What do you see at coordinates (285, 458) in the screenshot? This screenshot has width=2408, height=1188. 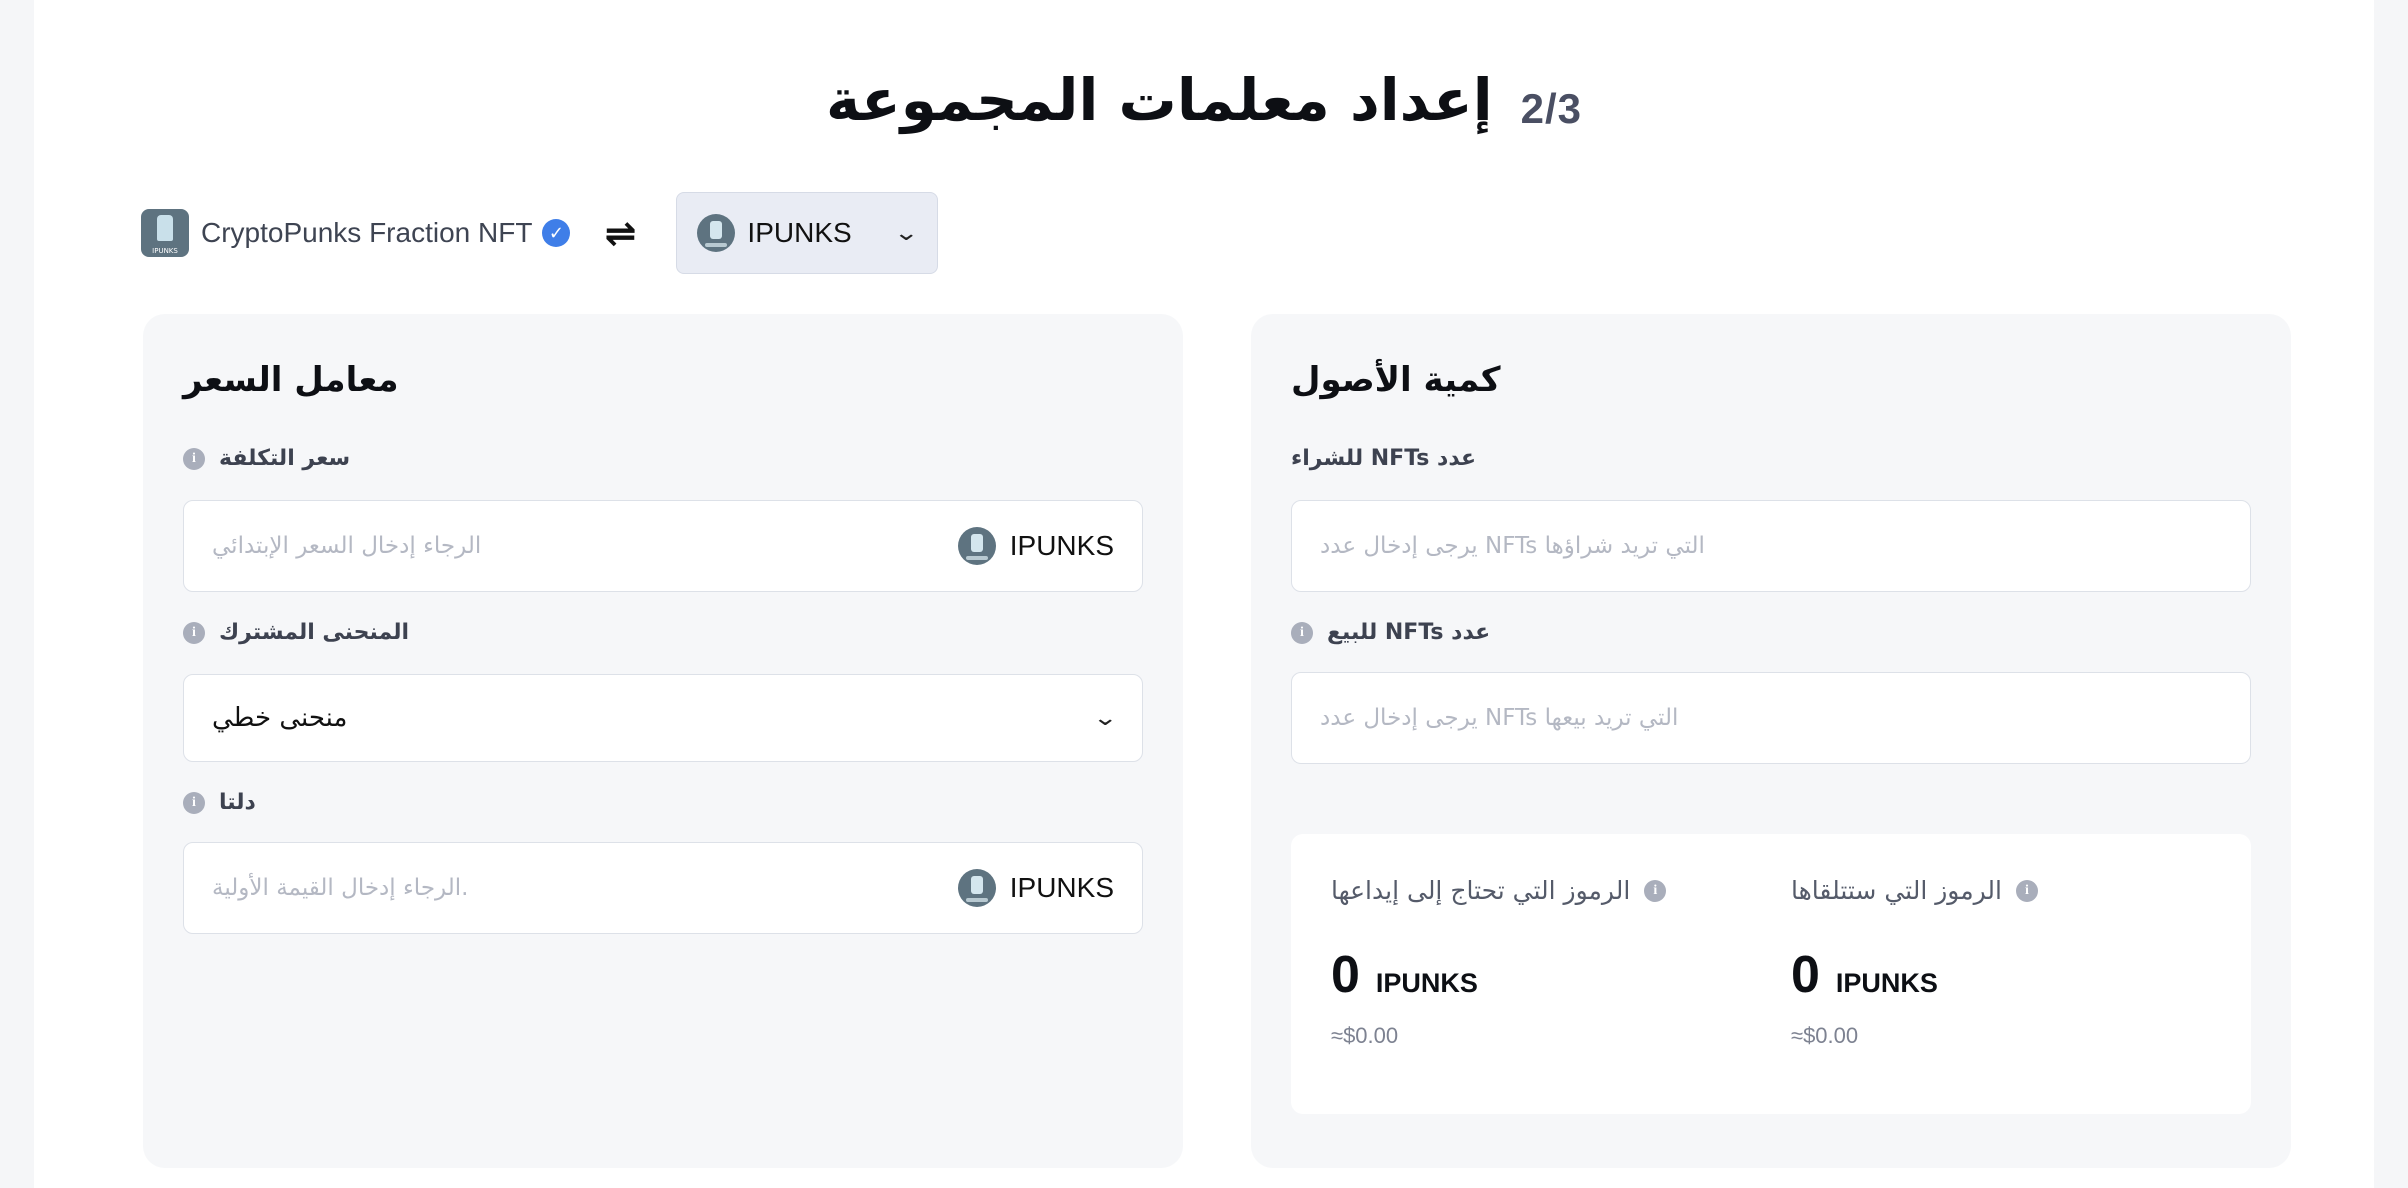 I see `cost-price-label: سعر التكلفة` at bounding box center [285, 458].